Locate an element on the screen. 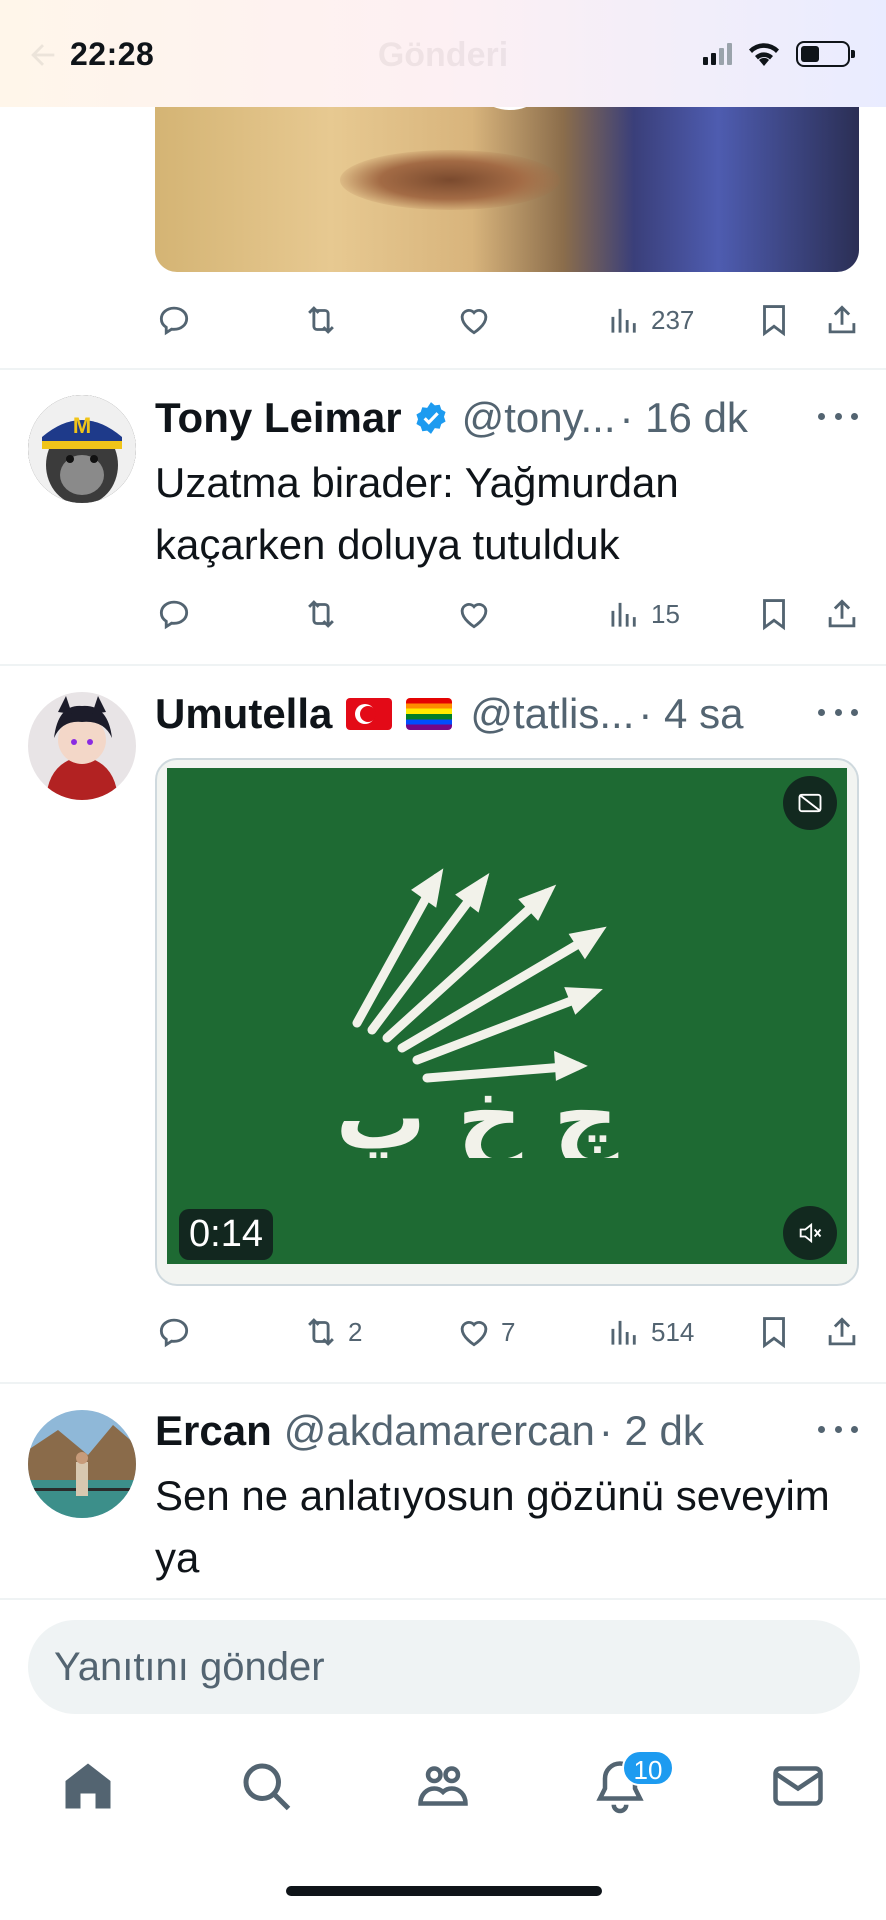  tweet-actions: 2 7 514 is located at coordinates (507, 1332).